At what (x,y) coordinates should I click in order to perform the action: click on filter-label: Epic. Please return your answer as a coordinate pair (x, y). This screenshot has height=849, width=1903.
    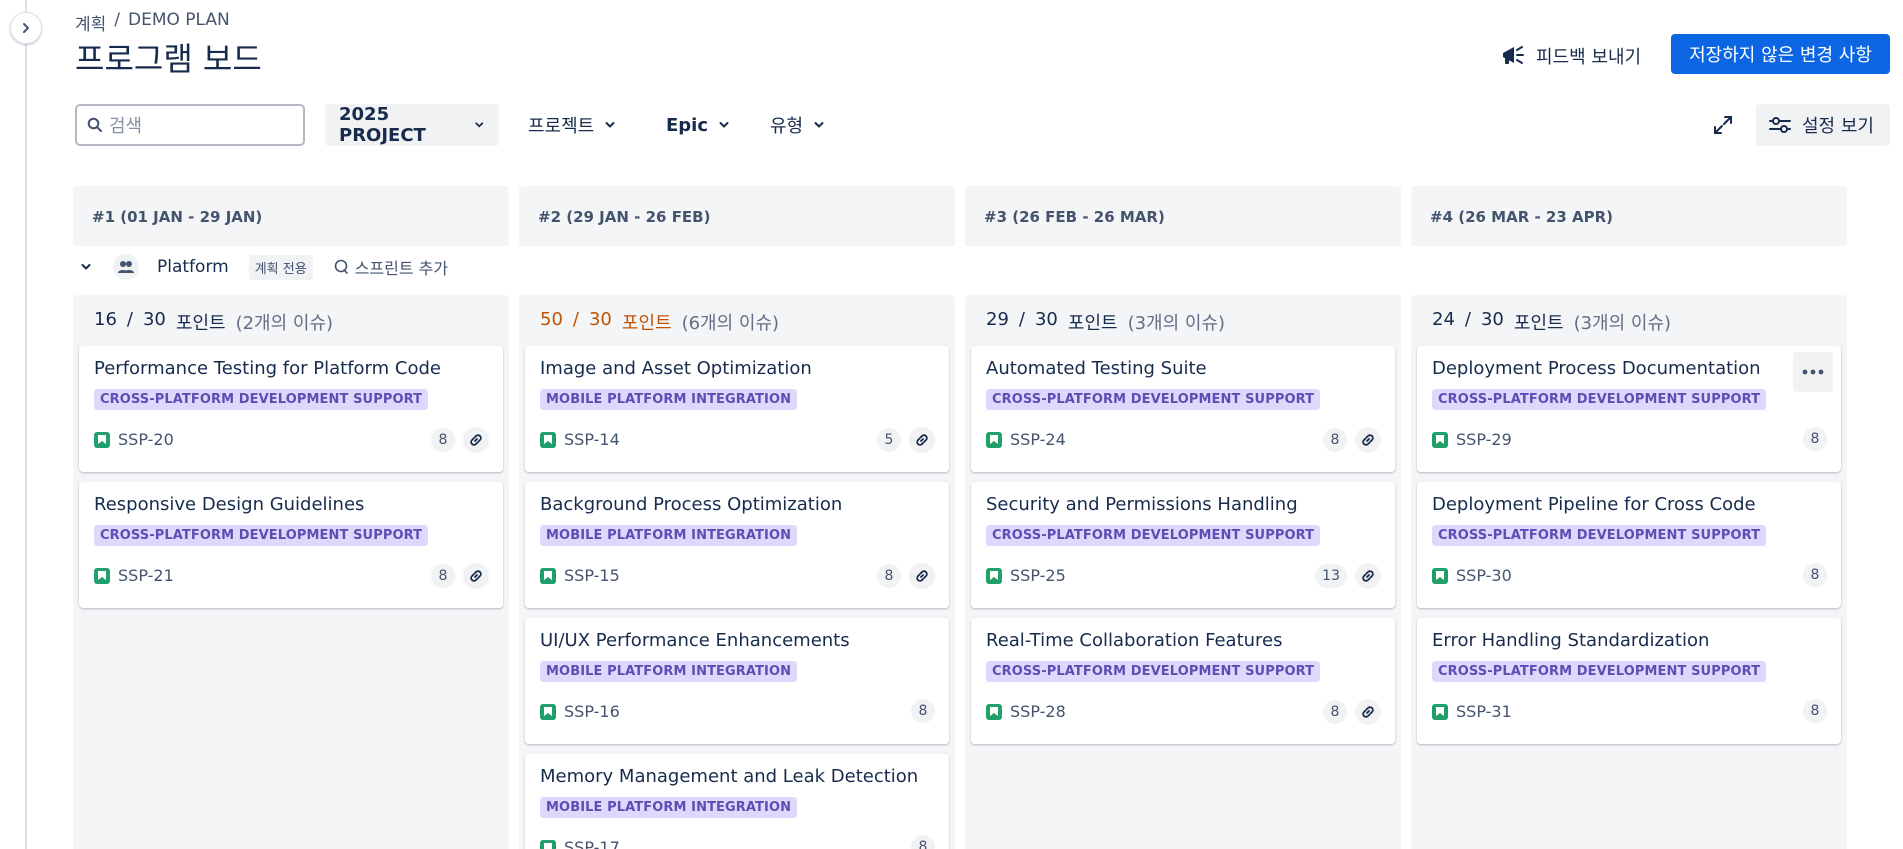
    Looking at the image, I should click on (687, 125).